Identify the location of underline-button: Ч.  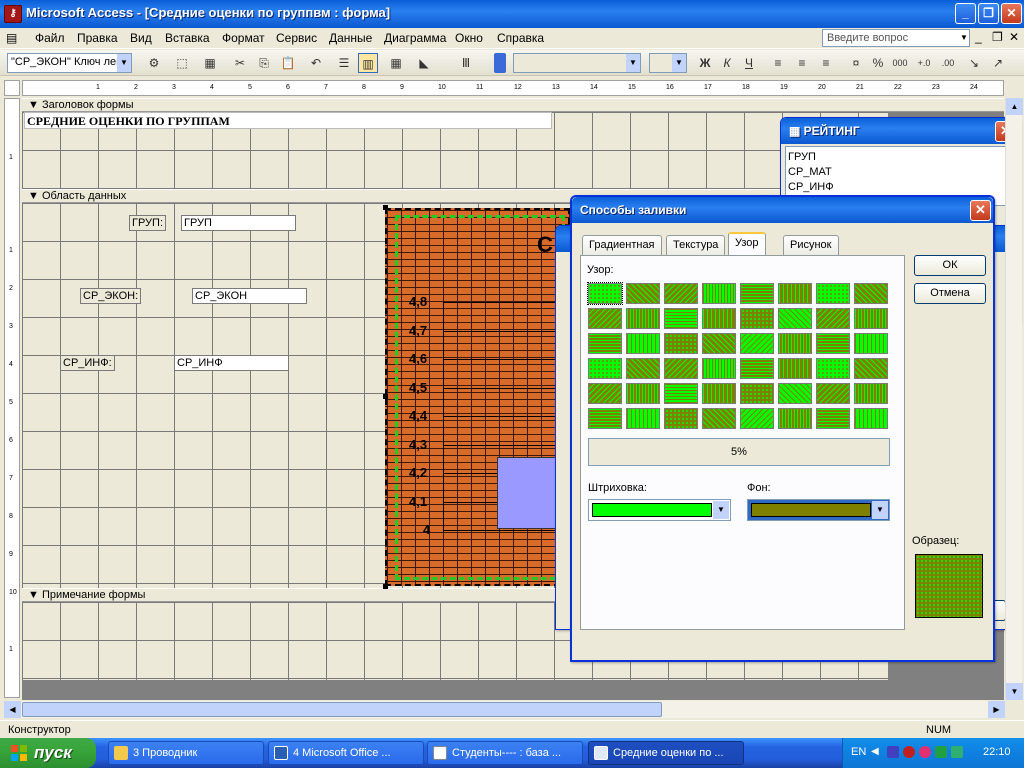
(749, 63).